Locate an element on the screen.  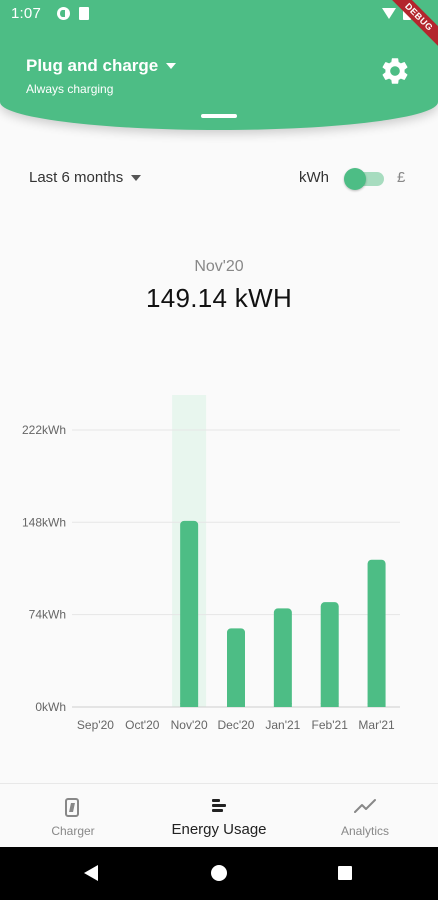
bar-Nov'20 is located at coordinates (189, 613).